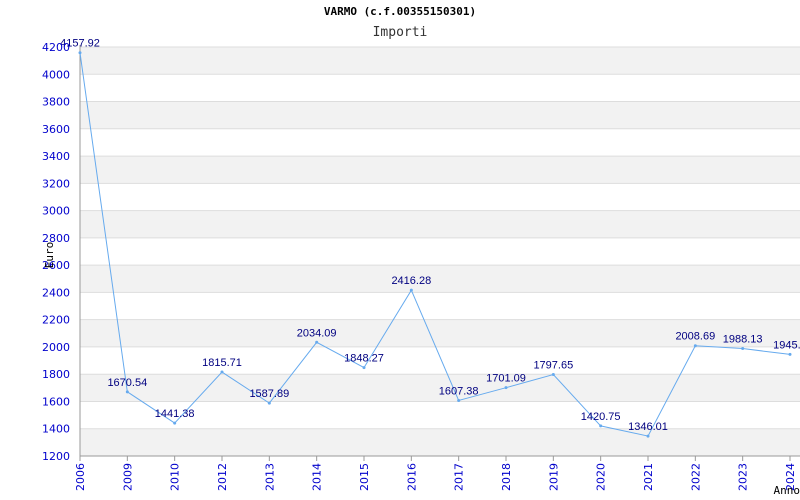 The image size is (800, 500). I want to click on y-tick-label: 3200, so click(56, 183).